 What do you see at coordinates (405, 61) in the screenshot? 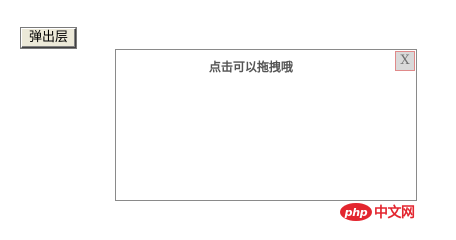
I see `close-button: X` at bounding box center [405, 61].